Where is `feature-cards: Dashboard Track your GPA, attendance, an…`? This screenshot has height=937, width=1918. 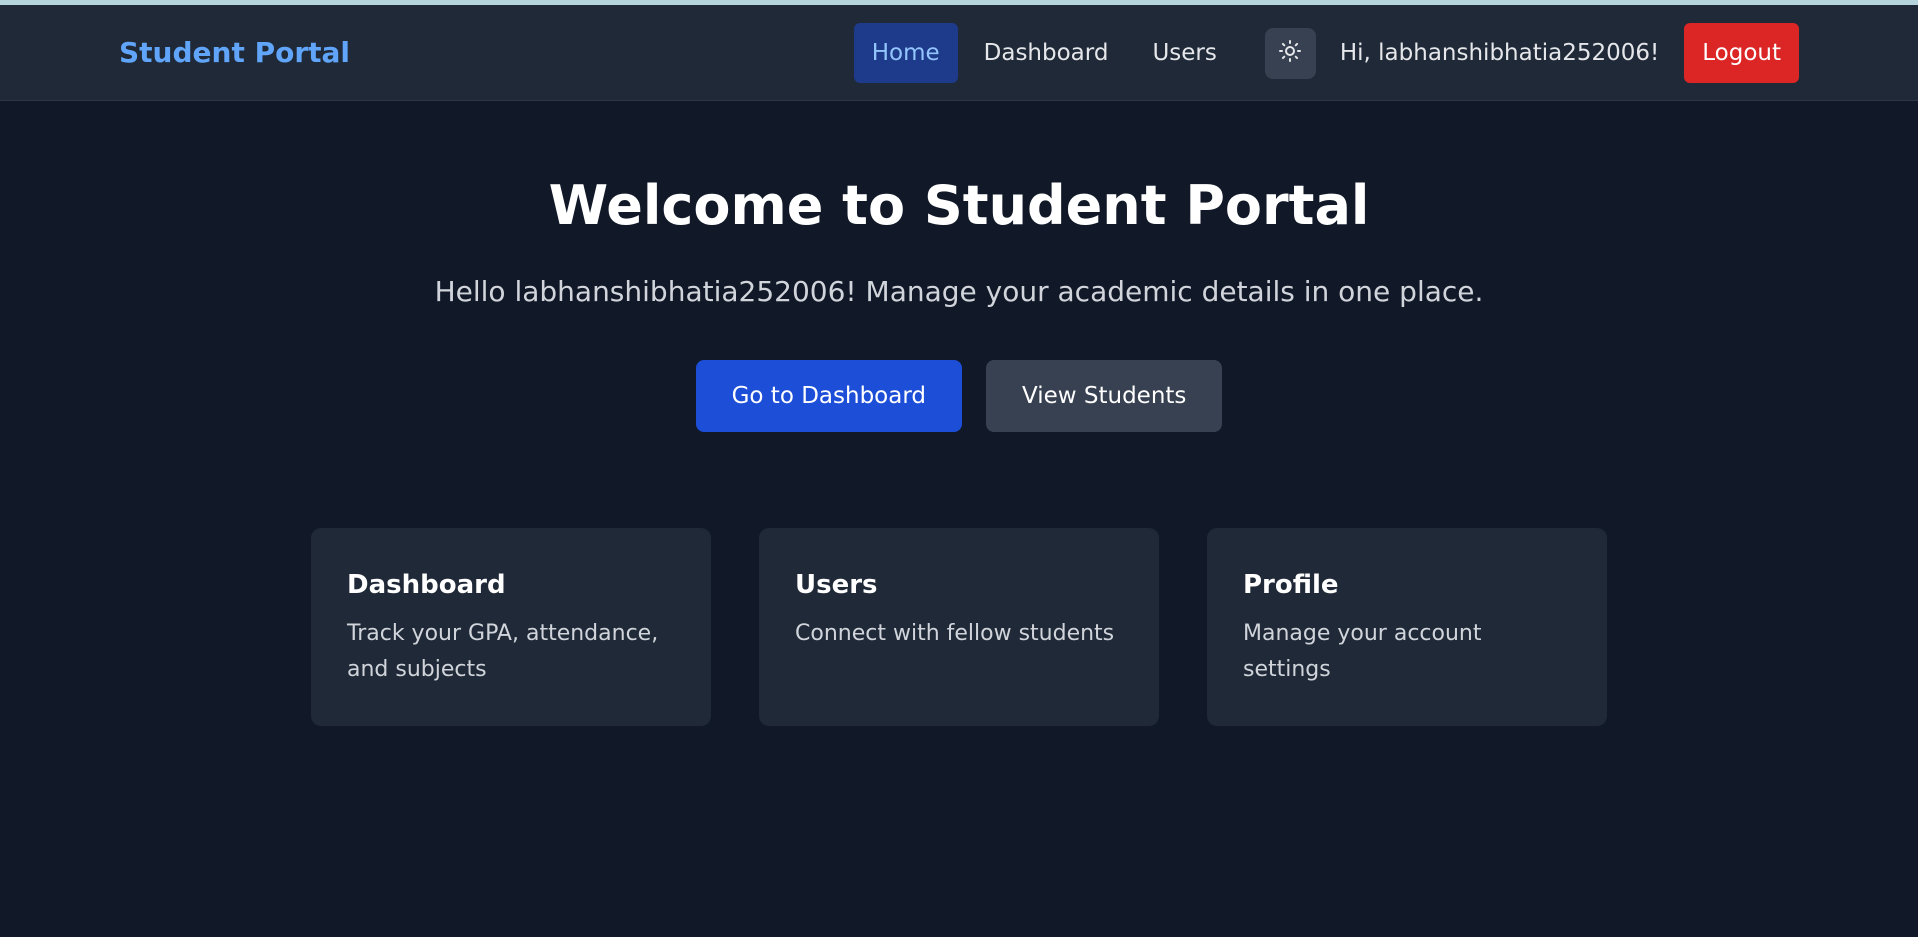 feature-cards: Dashboard Track your GPA, attendance, an… is located at coordinates (959, 627).